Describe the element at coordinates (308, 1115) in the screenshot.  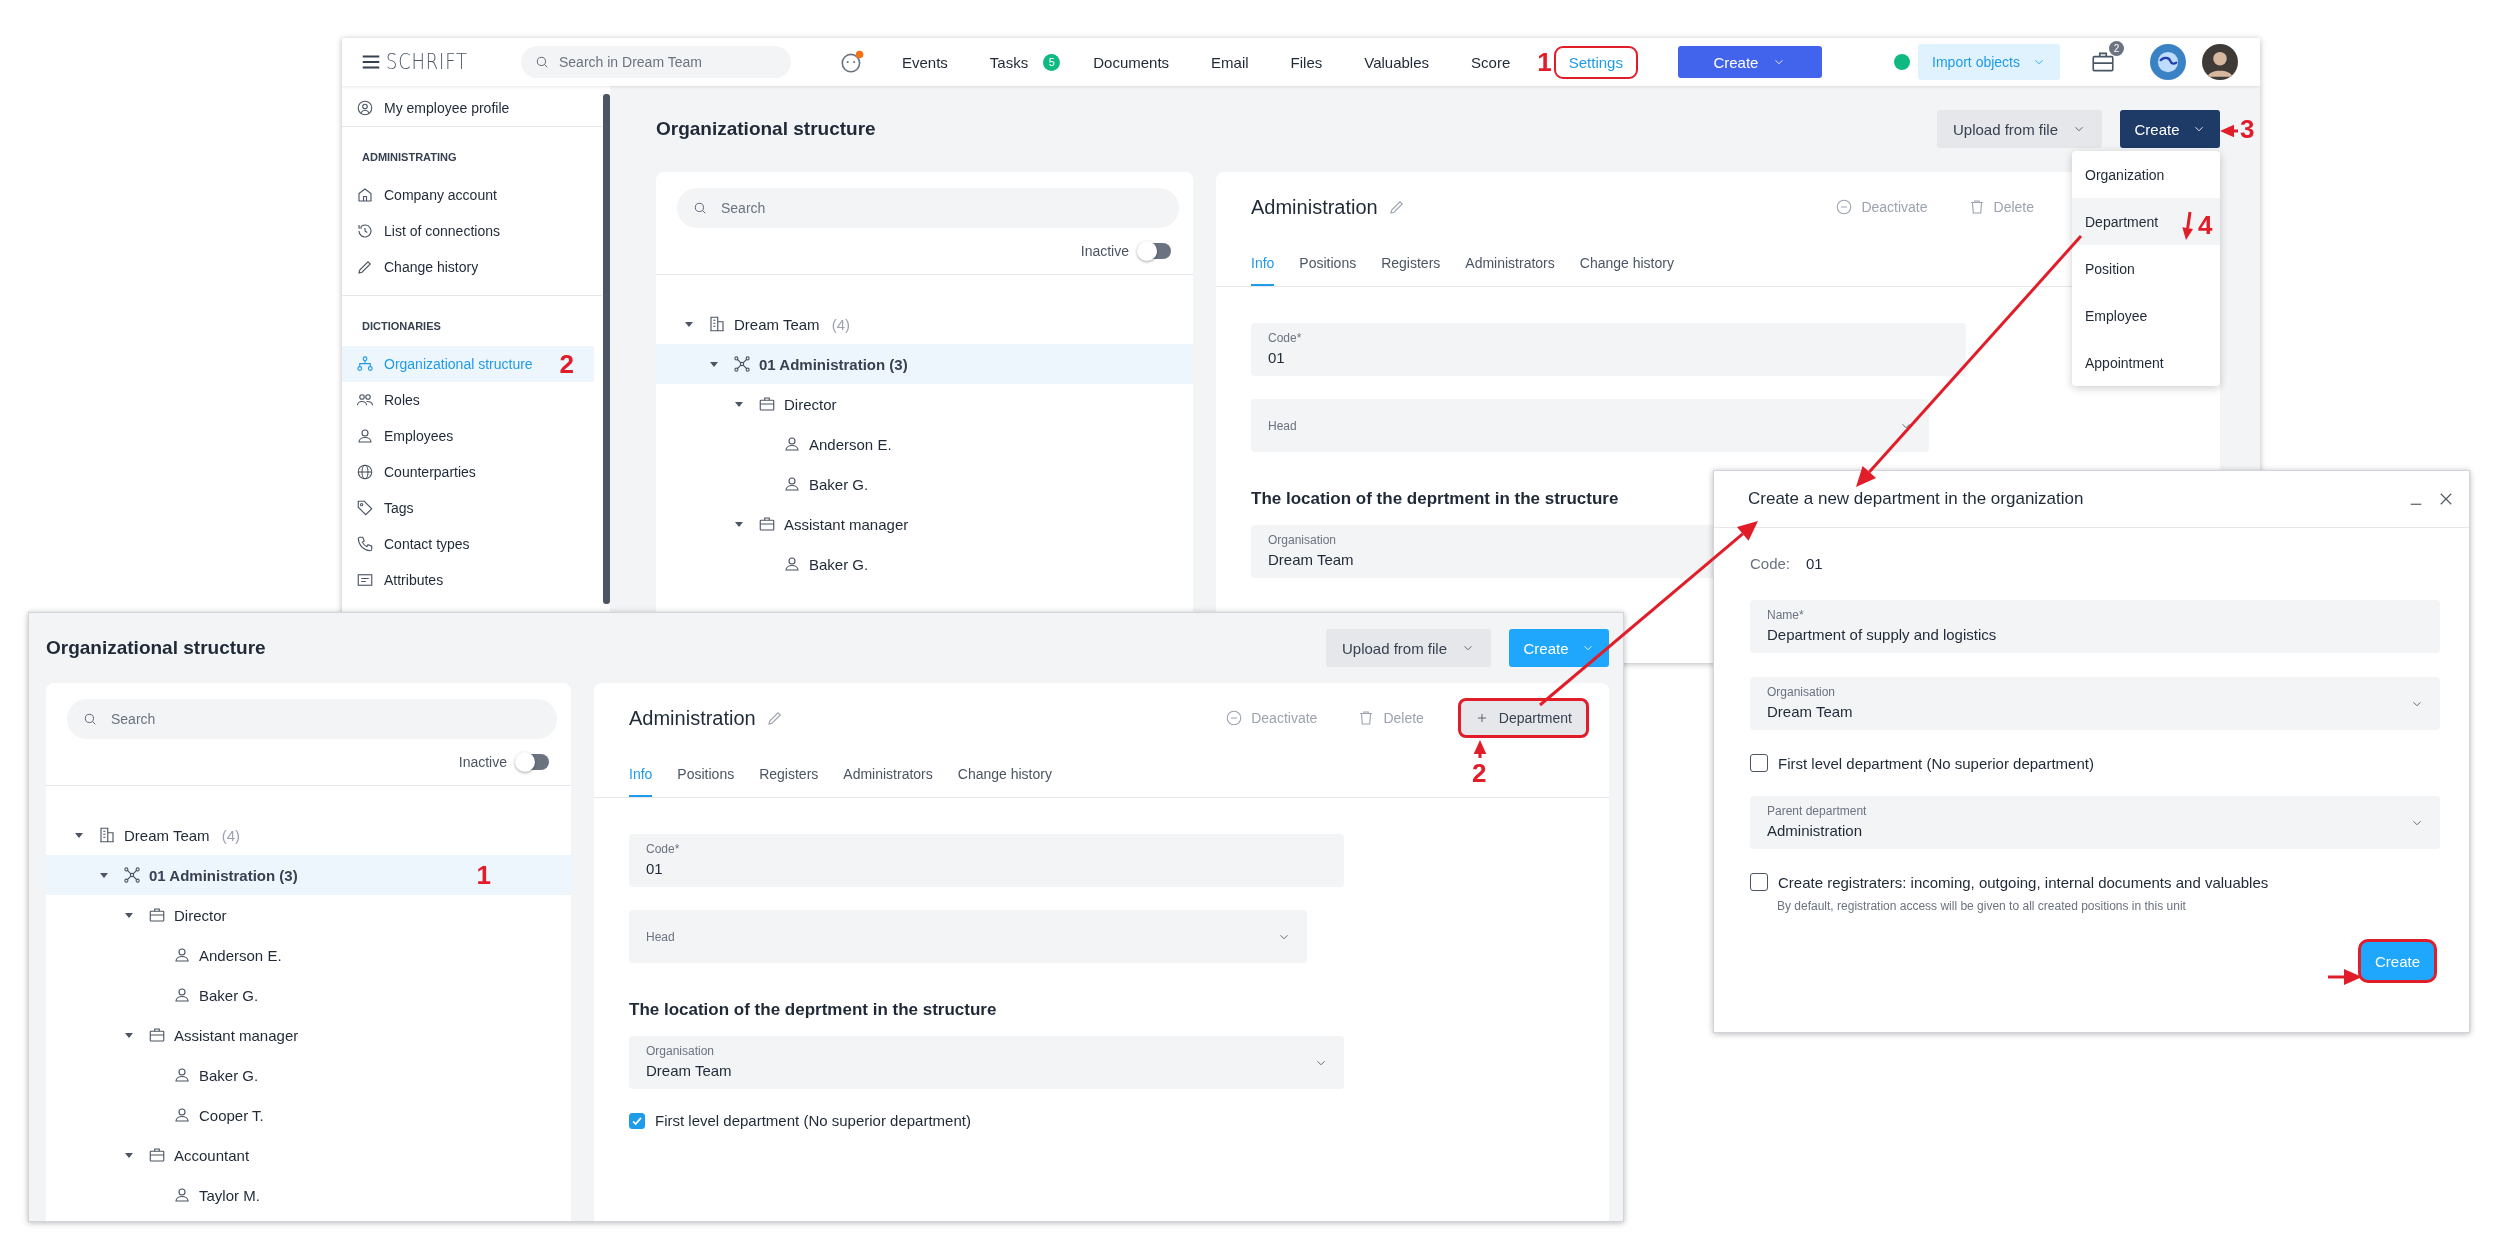
I see `tree-item: Cooper T.` at that location.